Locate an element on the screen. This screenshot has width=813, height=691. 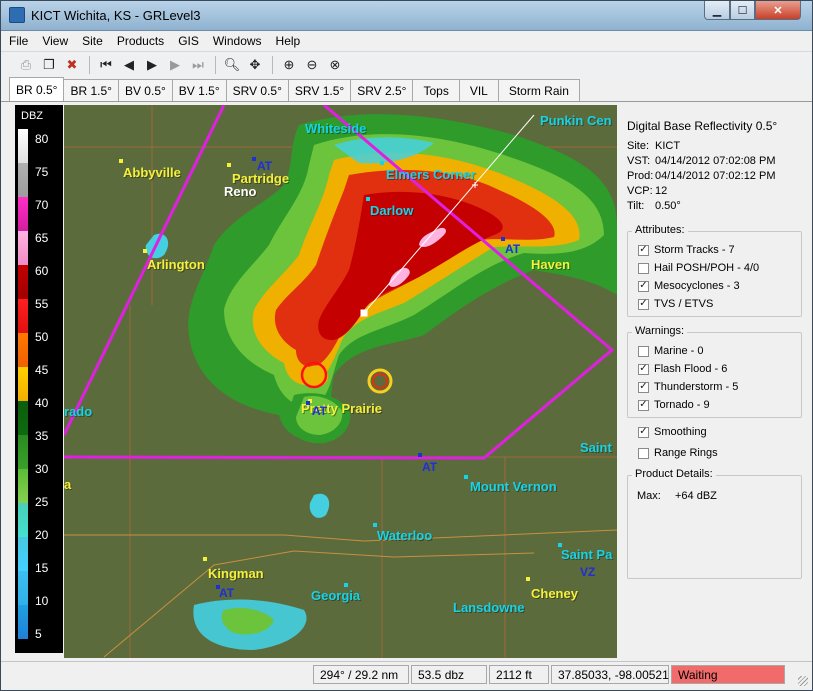
city-label: Whiteside is located at coordinates (336, 128).